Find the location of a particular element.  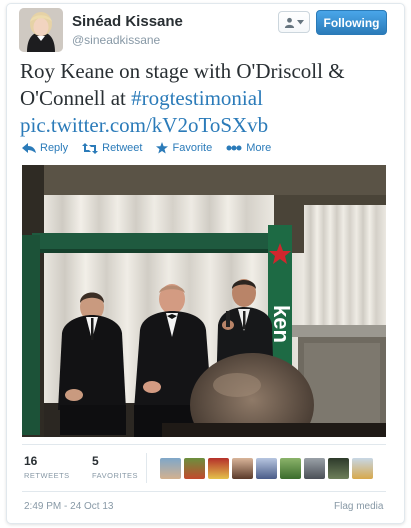

retweet-icon is located at coordinates (90, 148).